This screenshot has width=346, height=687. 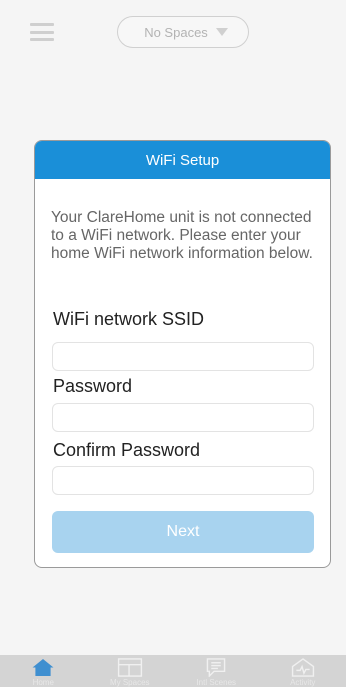 I want to click on activity-icon, so click(x=302, y=667).